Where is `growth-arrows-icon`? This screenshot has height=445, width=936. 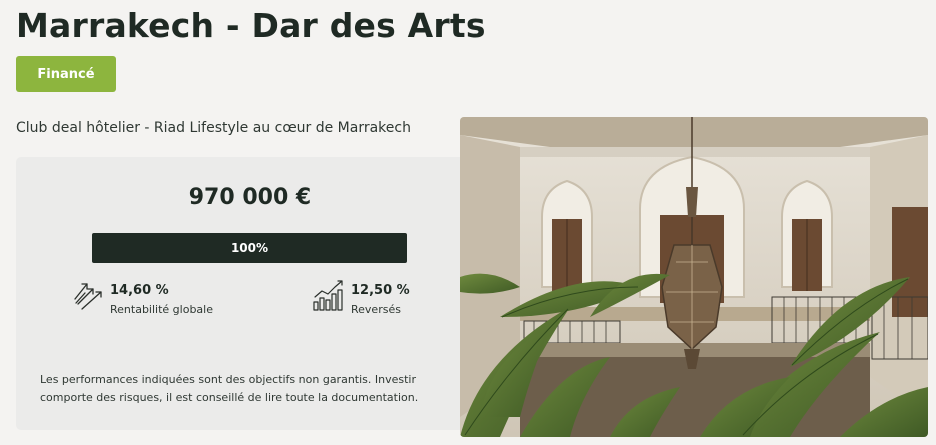 growth-arrows-icon is located at coordinates (88, 296).